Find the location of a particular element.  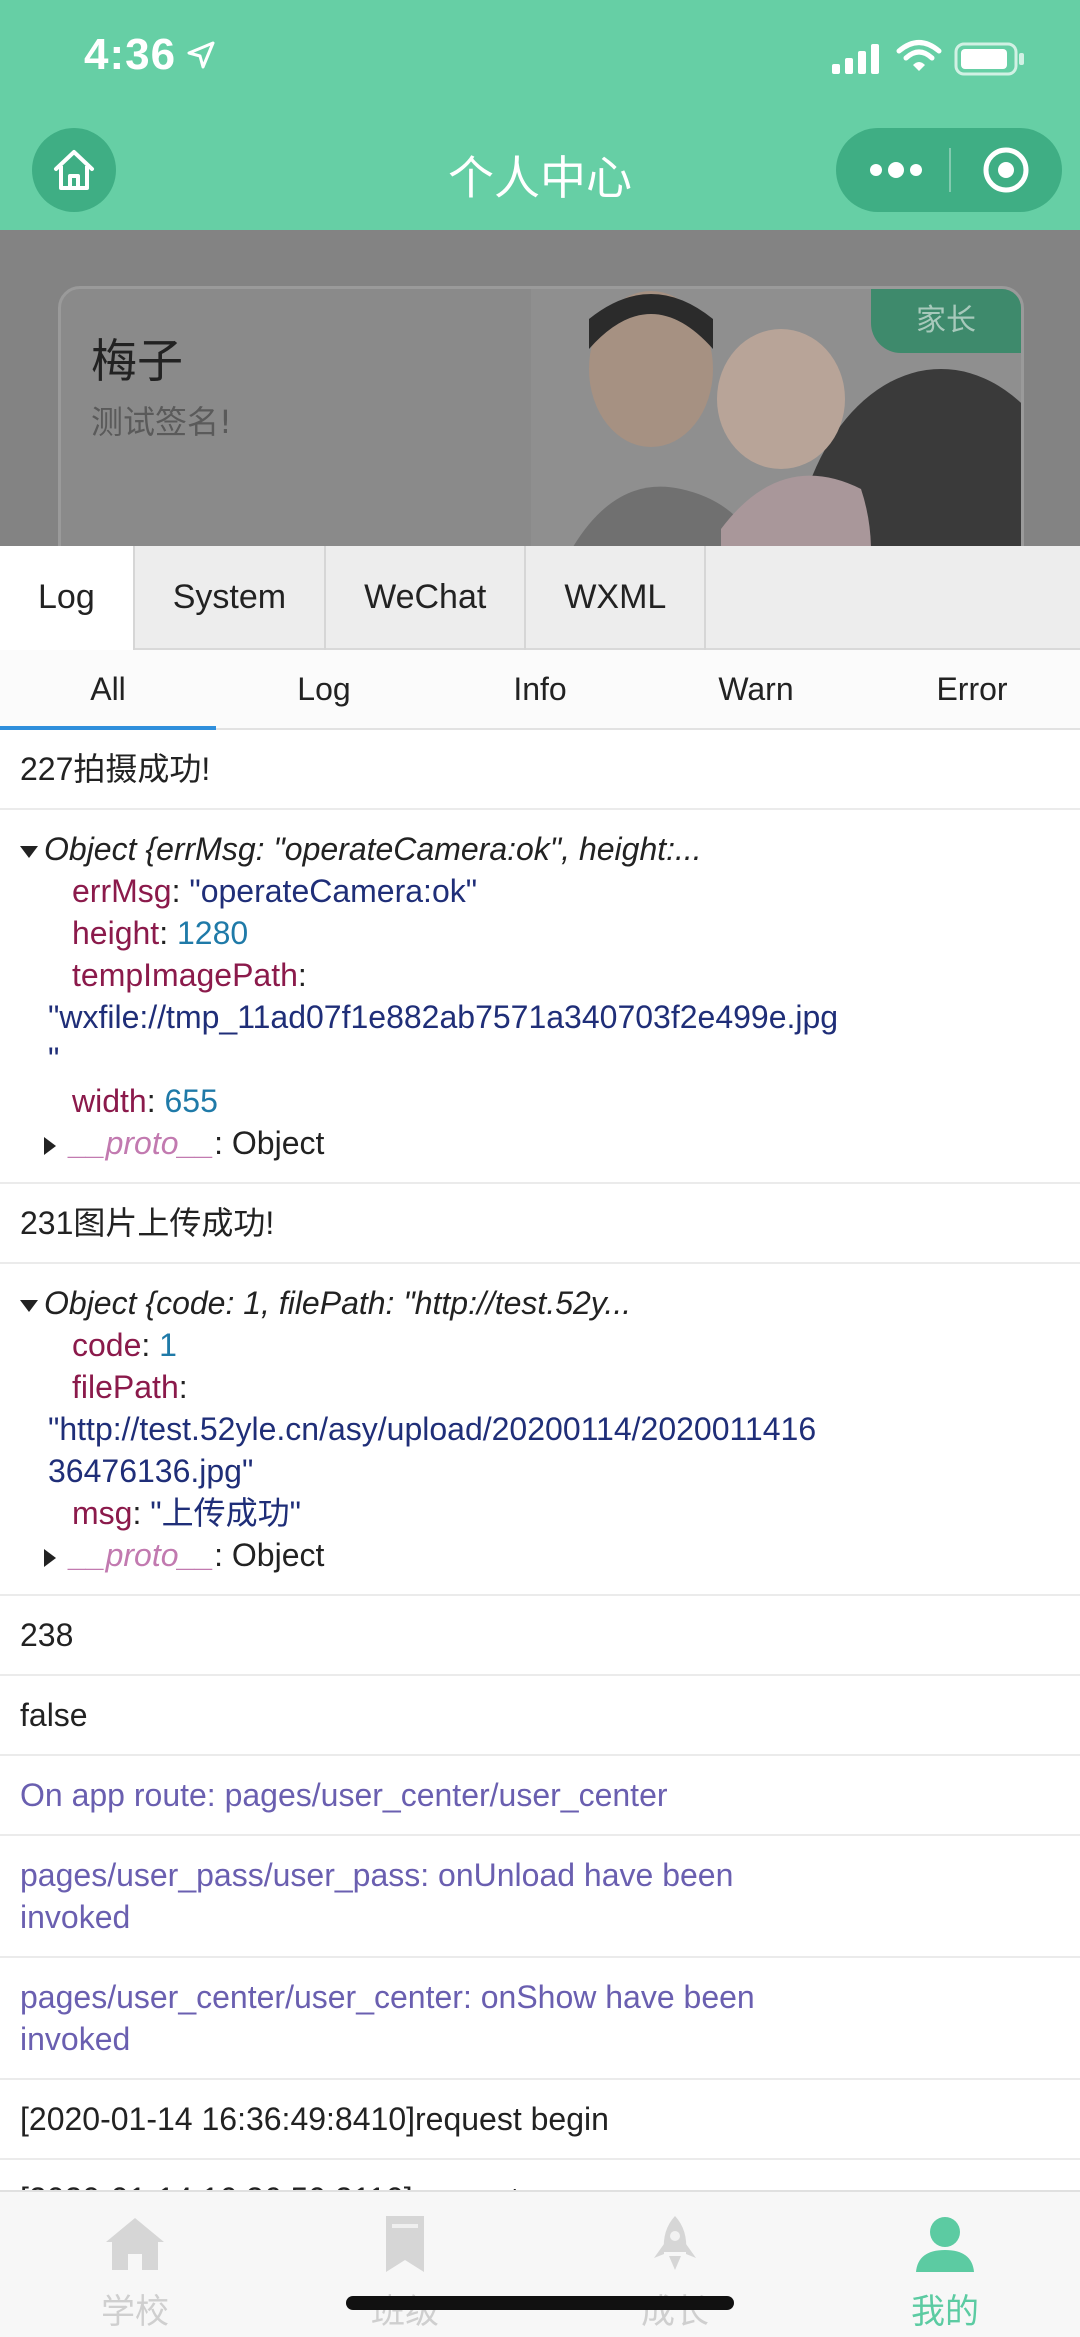

battery-icon is located at coordinates (989, 59).